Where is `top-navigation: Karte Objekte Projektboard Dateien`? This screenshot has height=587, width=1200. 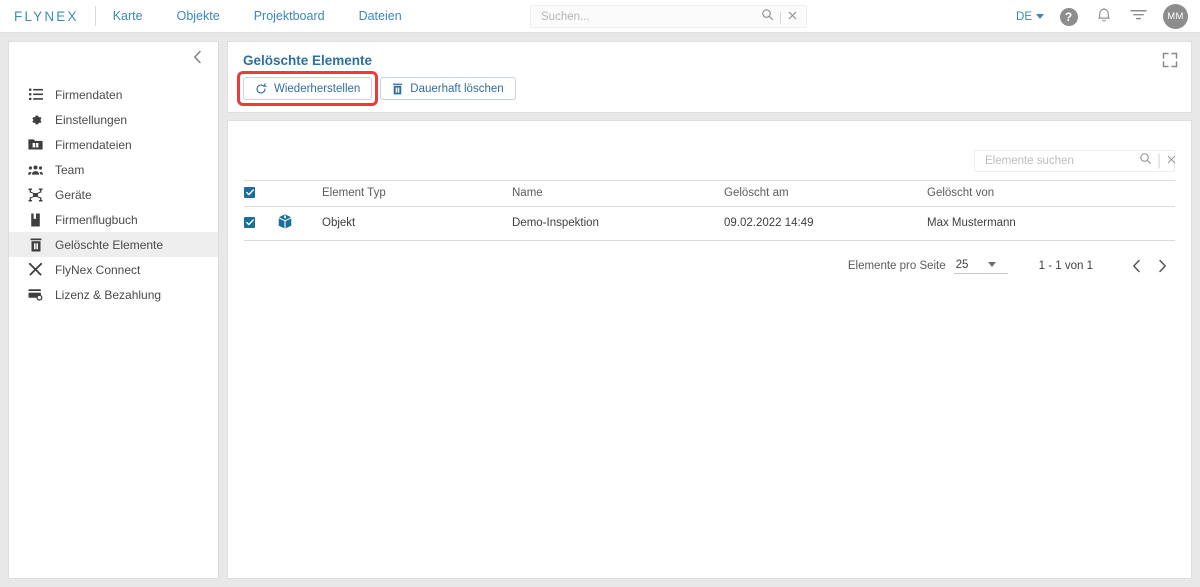 top-navigation: Karte Objekte Projektboard Dateien is located at coordinates (257, 16).